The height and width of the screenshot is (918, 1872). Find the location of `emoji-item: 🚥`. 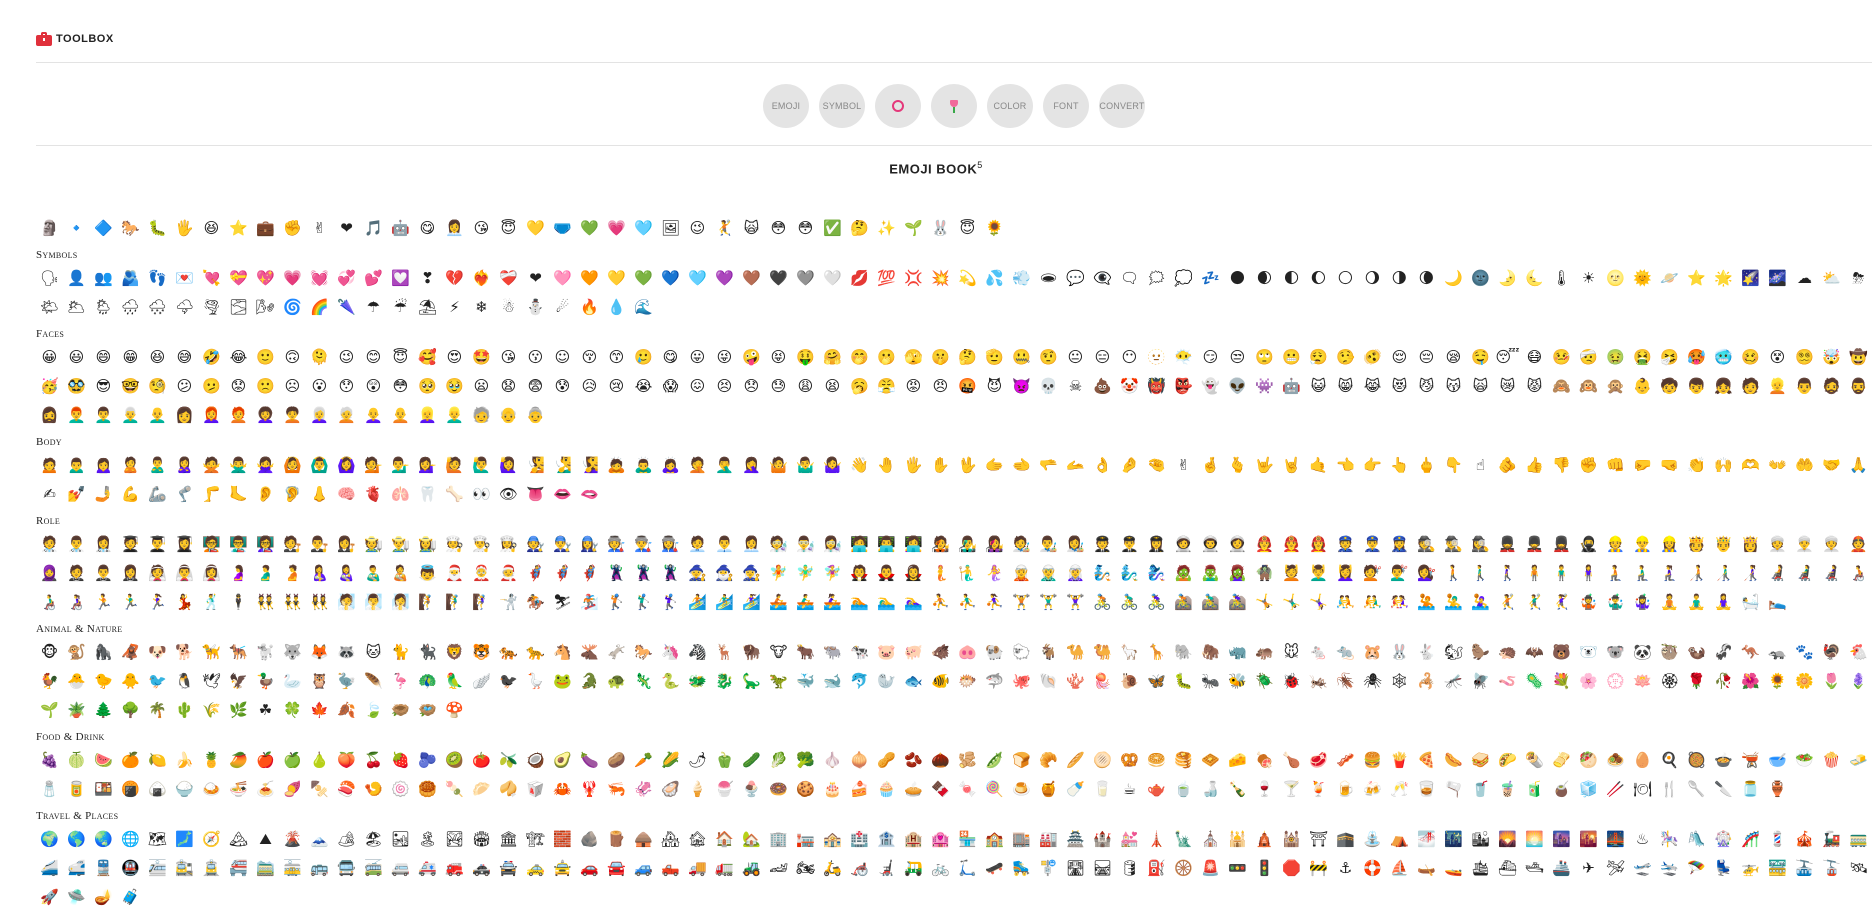

emoji-item: 🚥 is located at coordinates (1237, 868).